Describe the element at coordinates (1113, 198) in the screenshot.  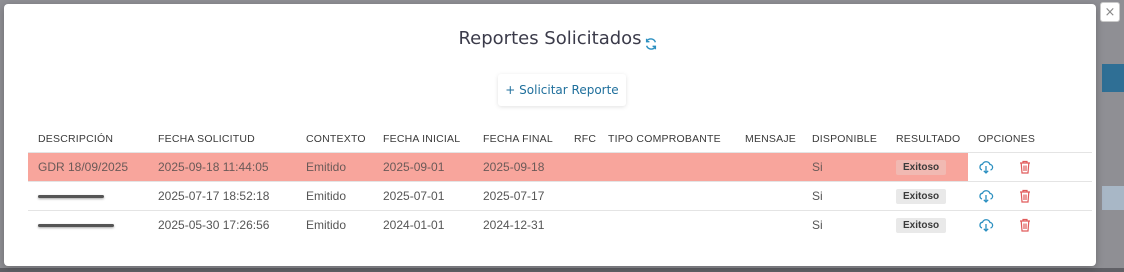
I see `background-row-strip` at that location.